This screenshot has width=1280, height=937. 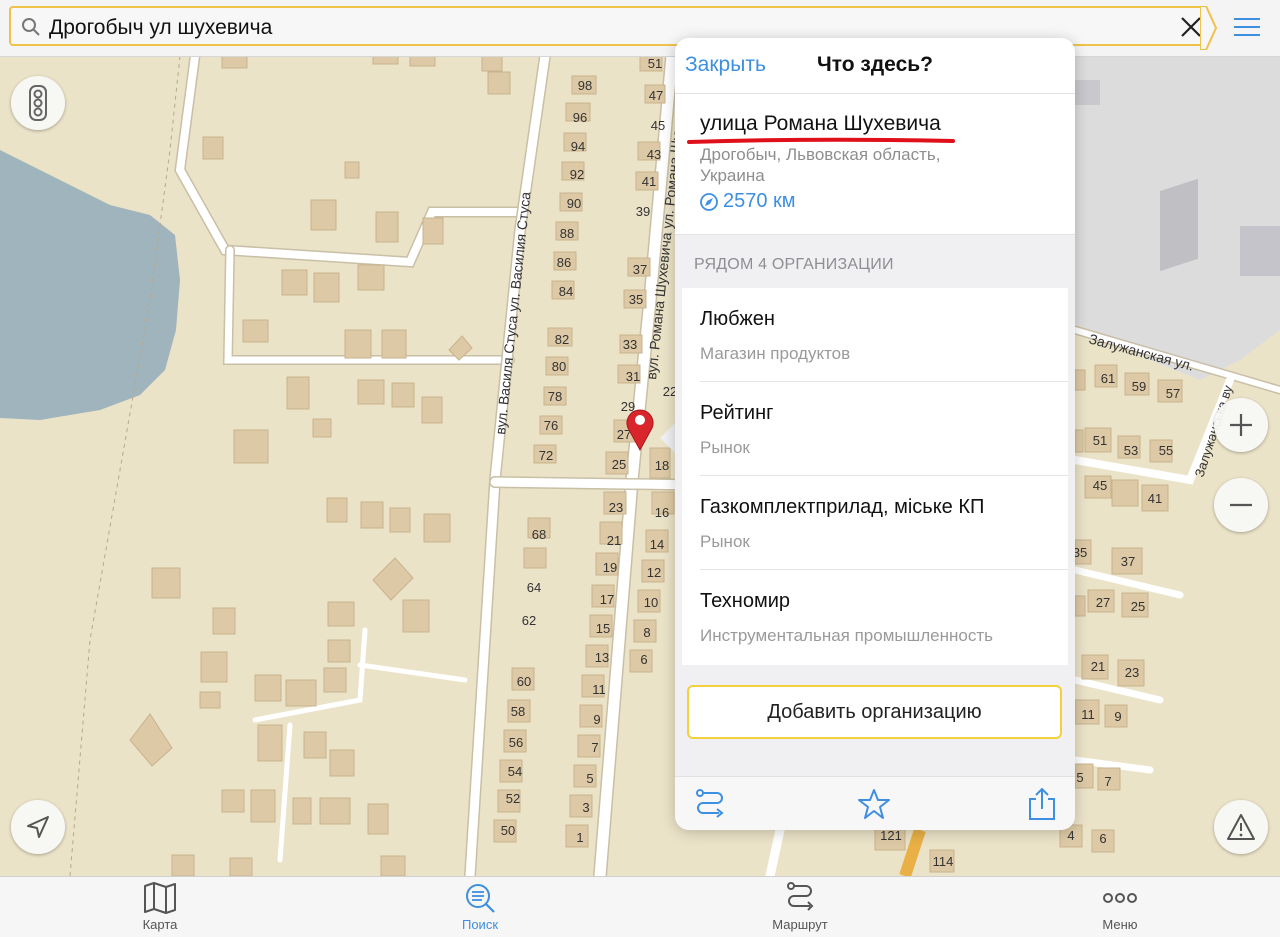 What do you see at coordinates (1247, 27) in the screenshot?
I see `hamburger-menu-icon` at bounding box center [1247, 27].